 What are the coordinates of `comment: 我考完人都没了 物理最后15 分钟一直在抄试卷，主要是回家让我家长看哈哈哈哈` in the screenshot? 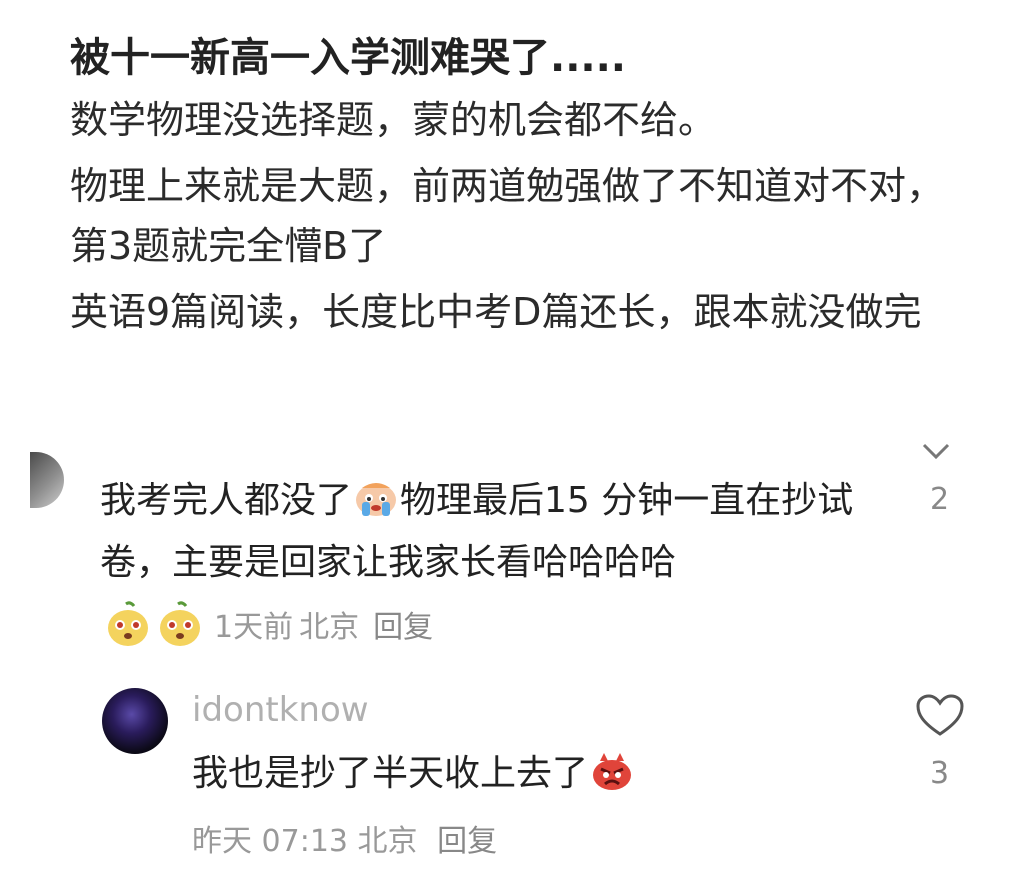 It's located at (490, 532).